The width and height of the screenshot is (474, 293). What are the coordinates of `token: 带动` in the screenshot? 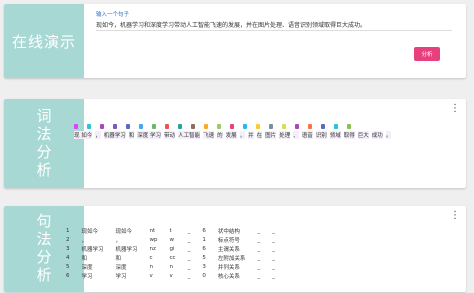 It's located at (170, 135).